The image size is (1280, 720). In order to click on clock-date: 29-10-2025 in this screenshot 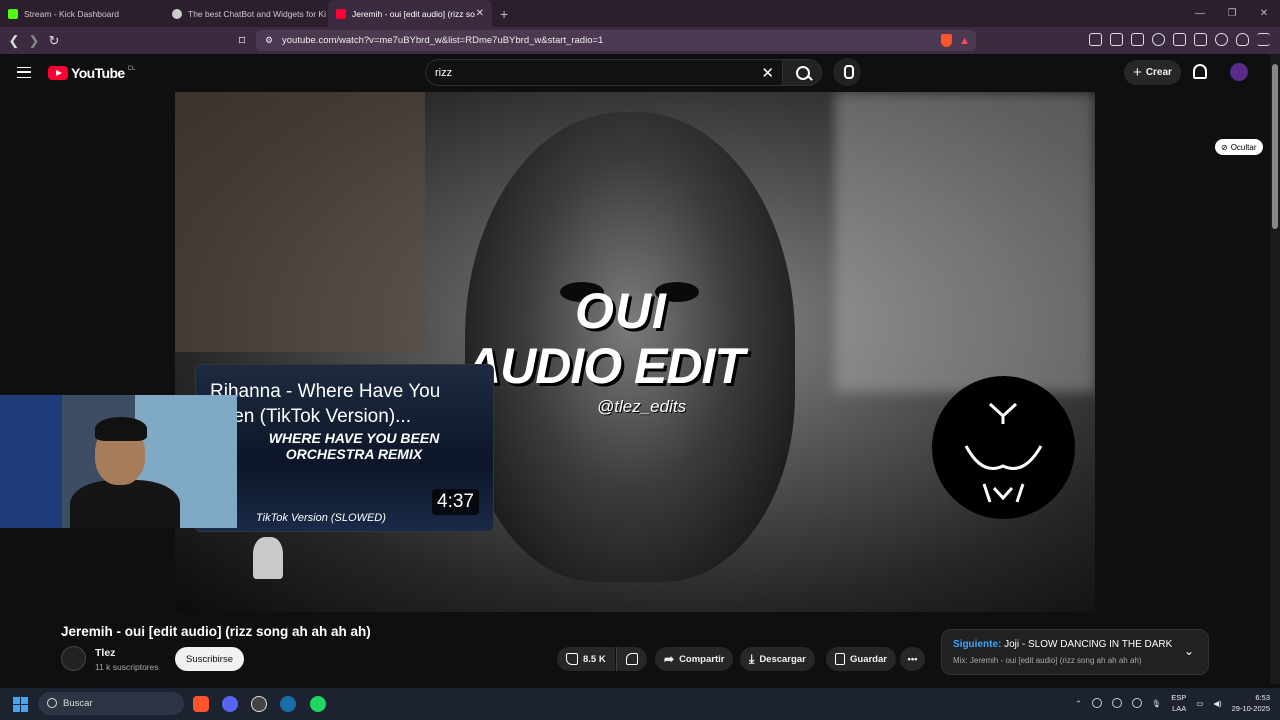, I will do `click(1250, 708)`.